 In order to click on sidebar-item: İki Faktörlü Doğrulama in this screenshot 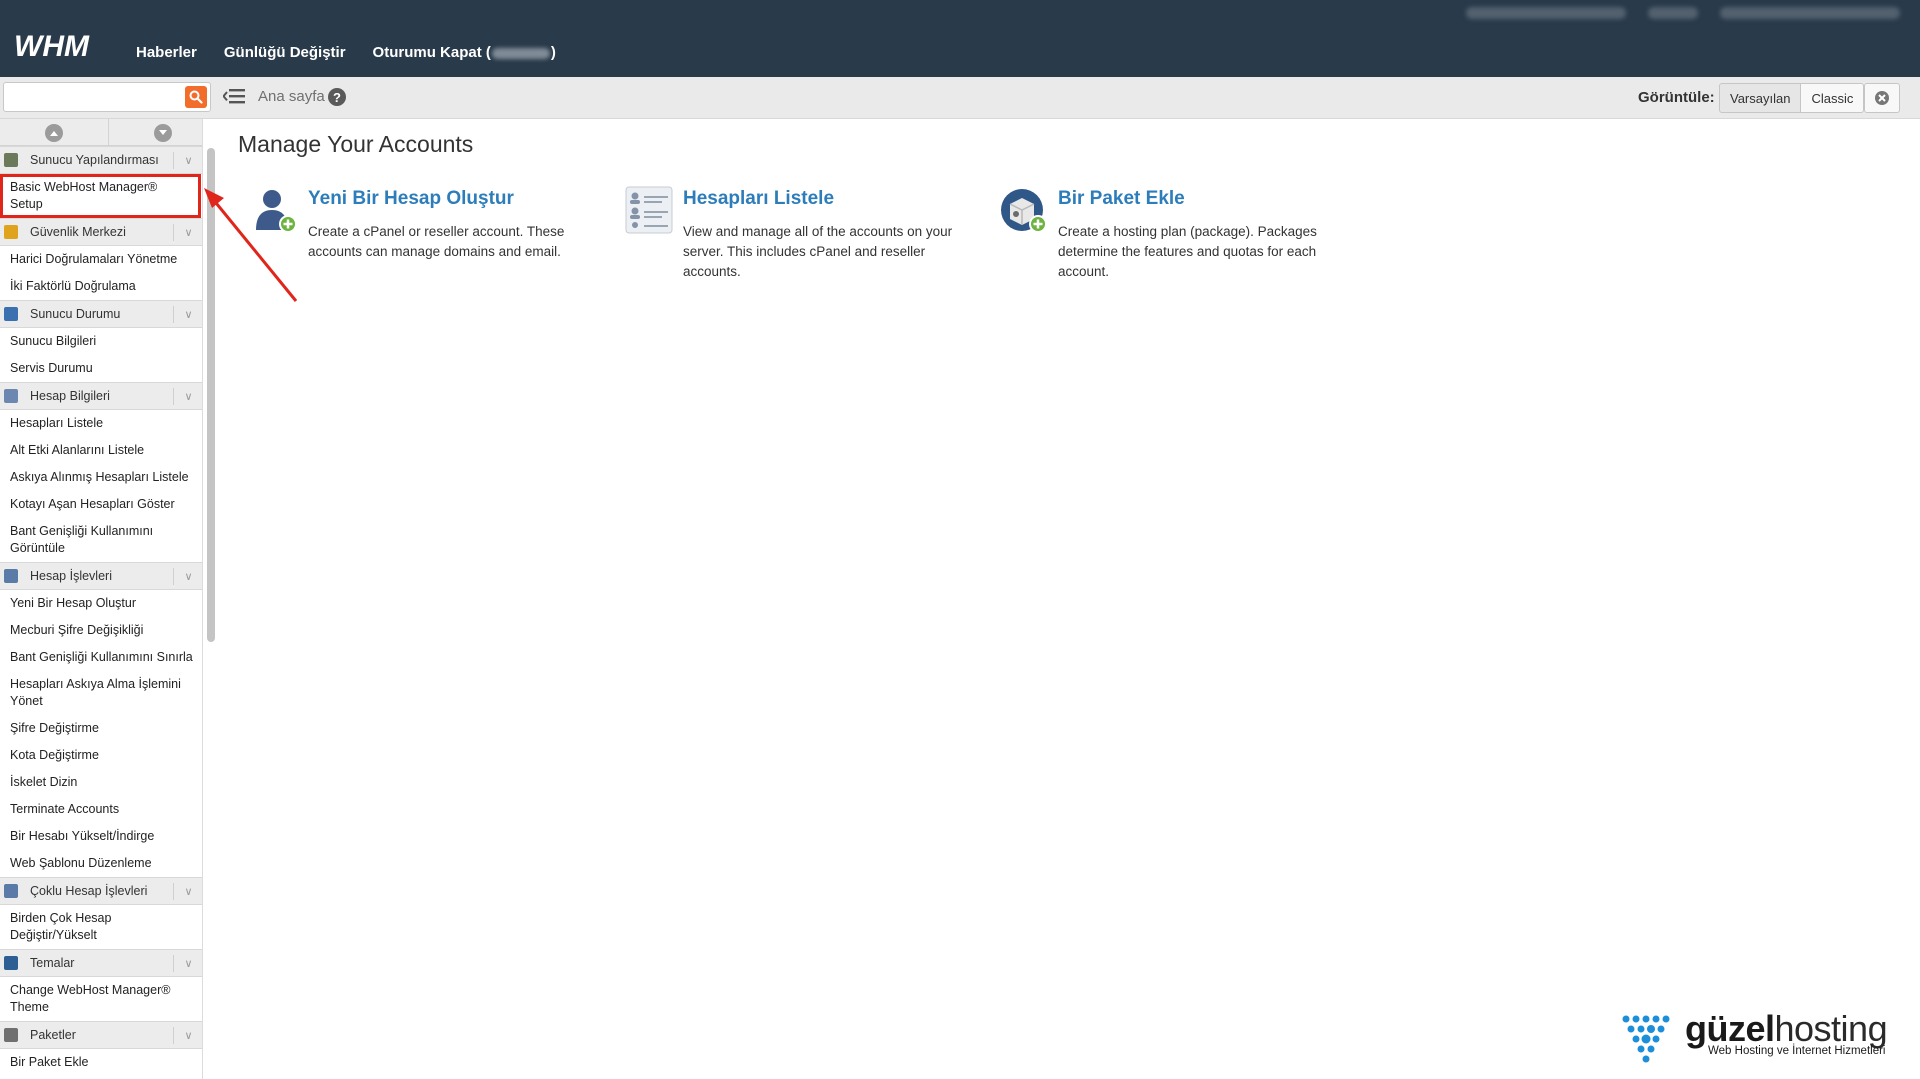, I will do `click(101, 286)`.